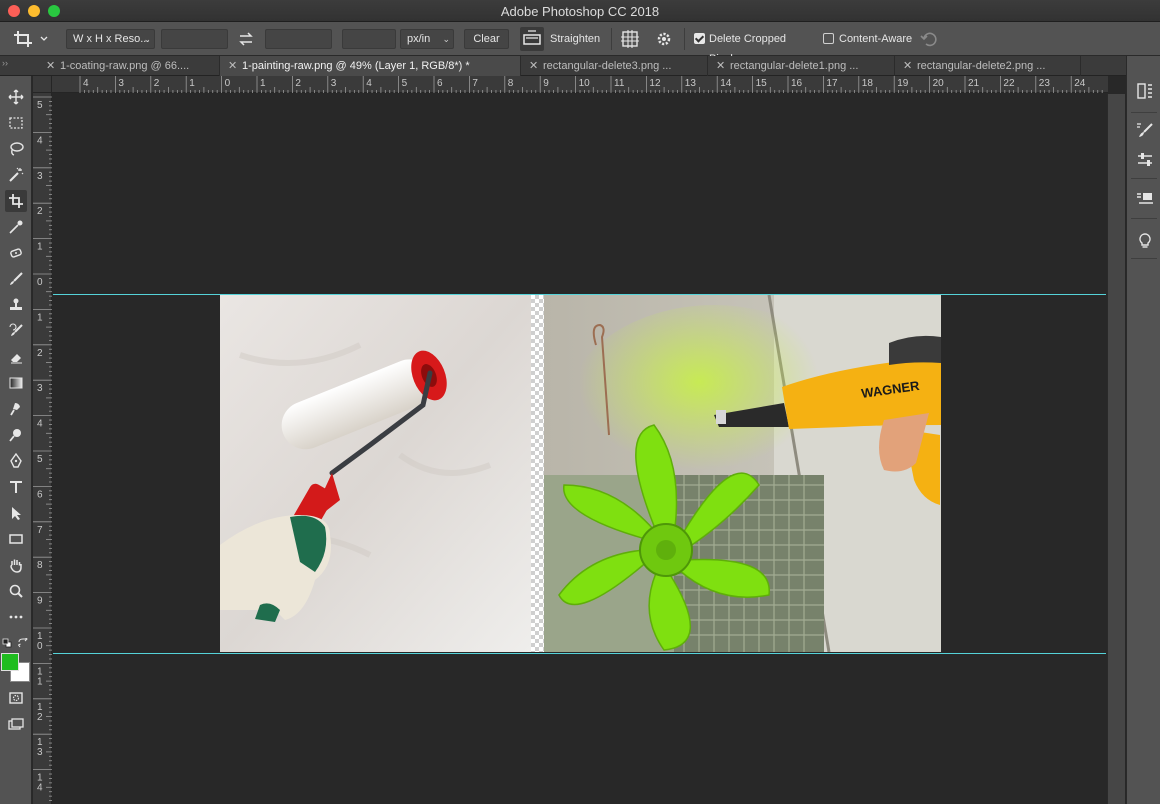 This screenshot has width=1160, height=804. What do you see at coordinates (121, 83) in the screenshot?
I see `ruler-label: 3` at bounding box center [121, 83].